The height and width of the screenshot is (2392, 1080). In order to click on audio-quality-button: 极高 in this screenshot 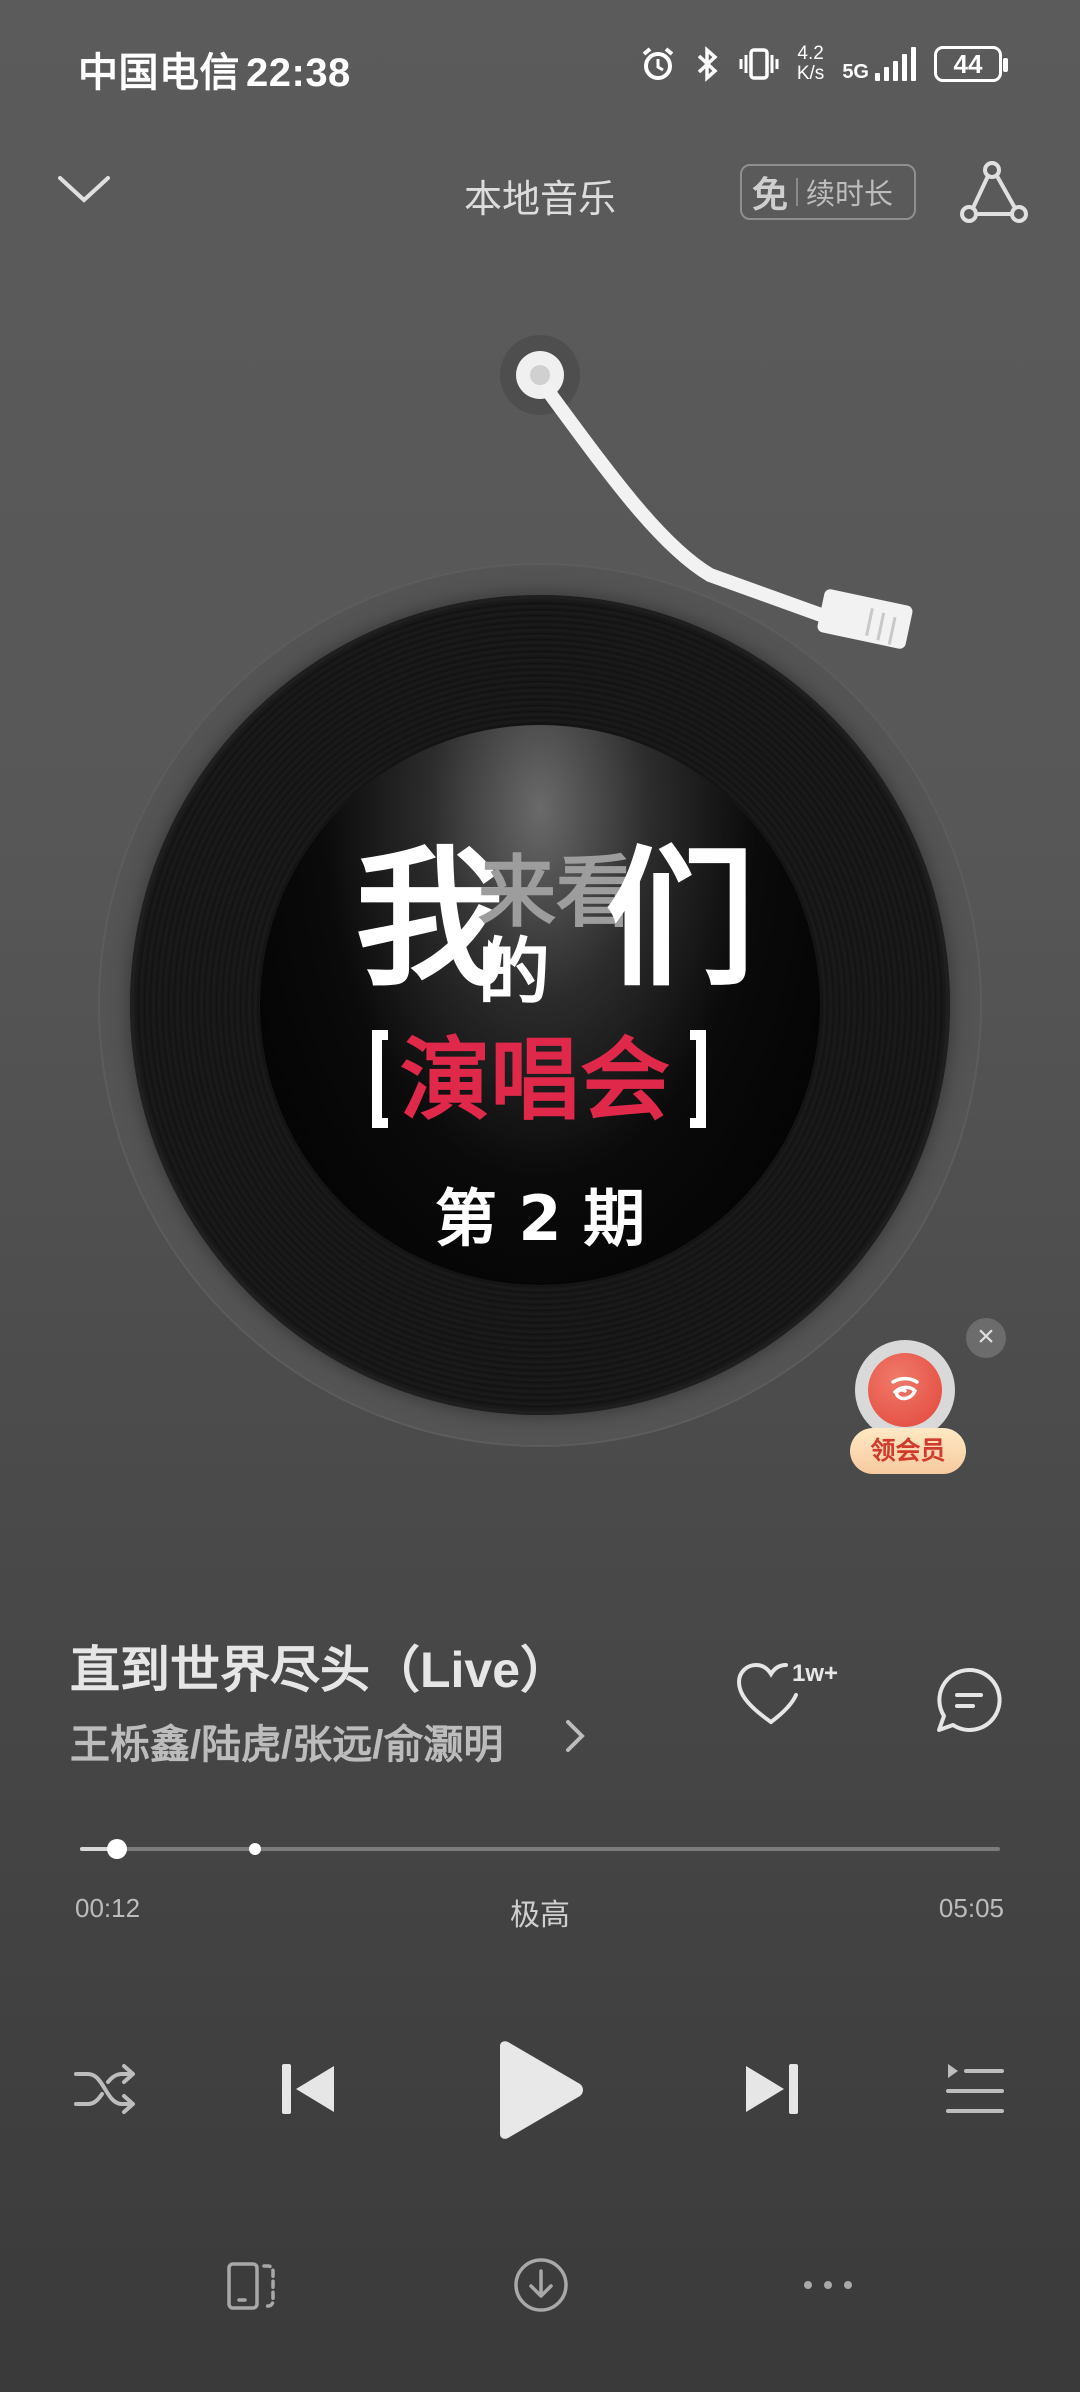, I will do `click(540, 1912)`.